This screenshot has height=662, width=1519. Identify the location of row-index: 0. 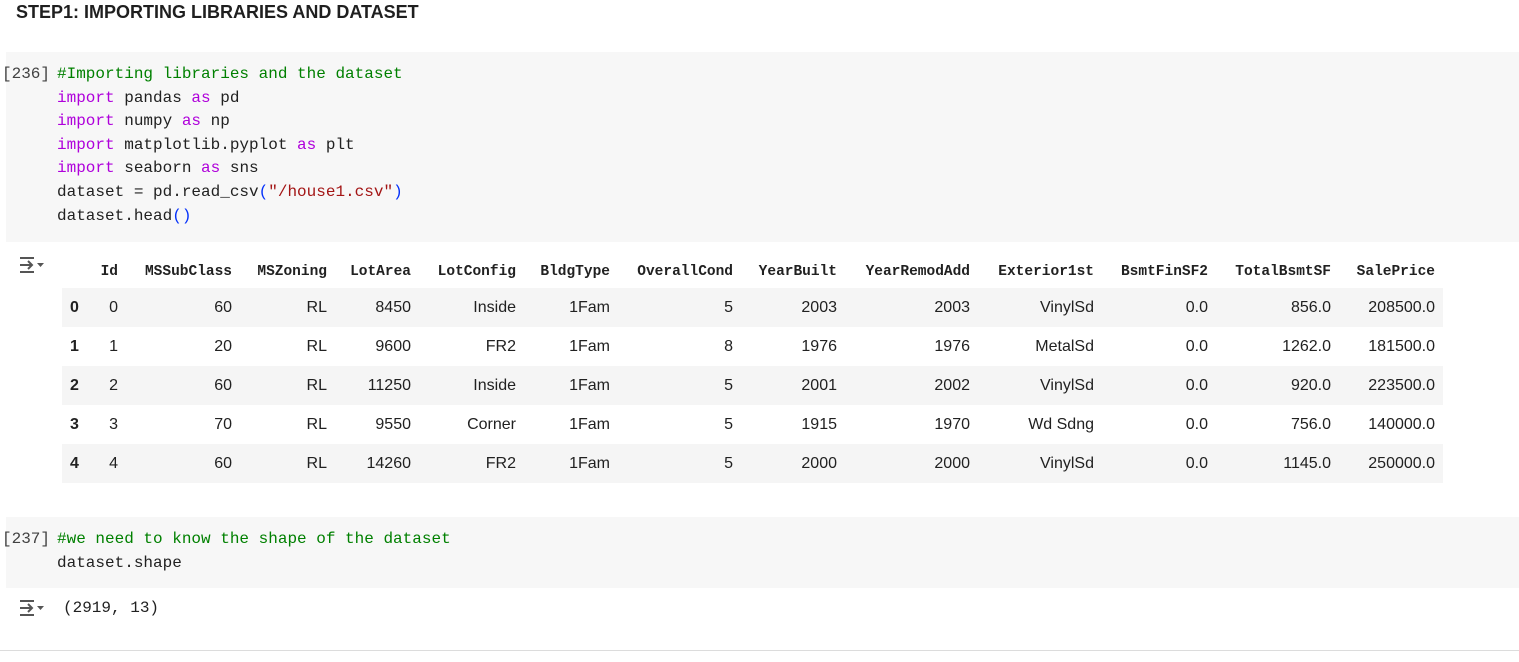
(74, 307).